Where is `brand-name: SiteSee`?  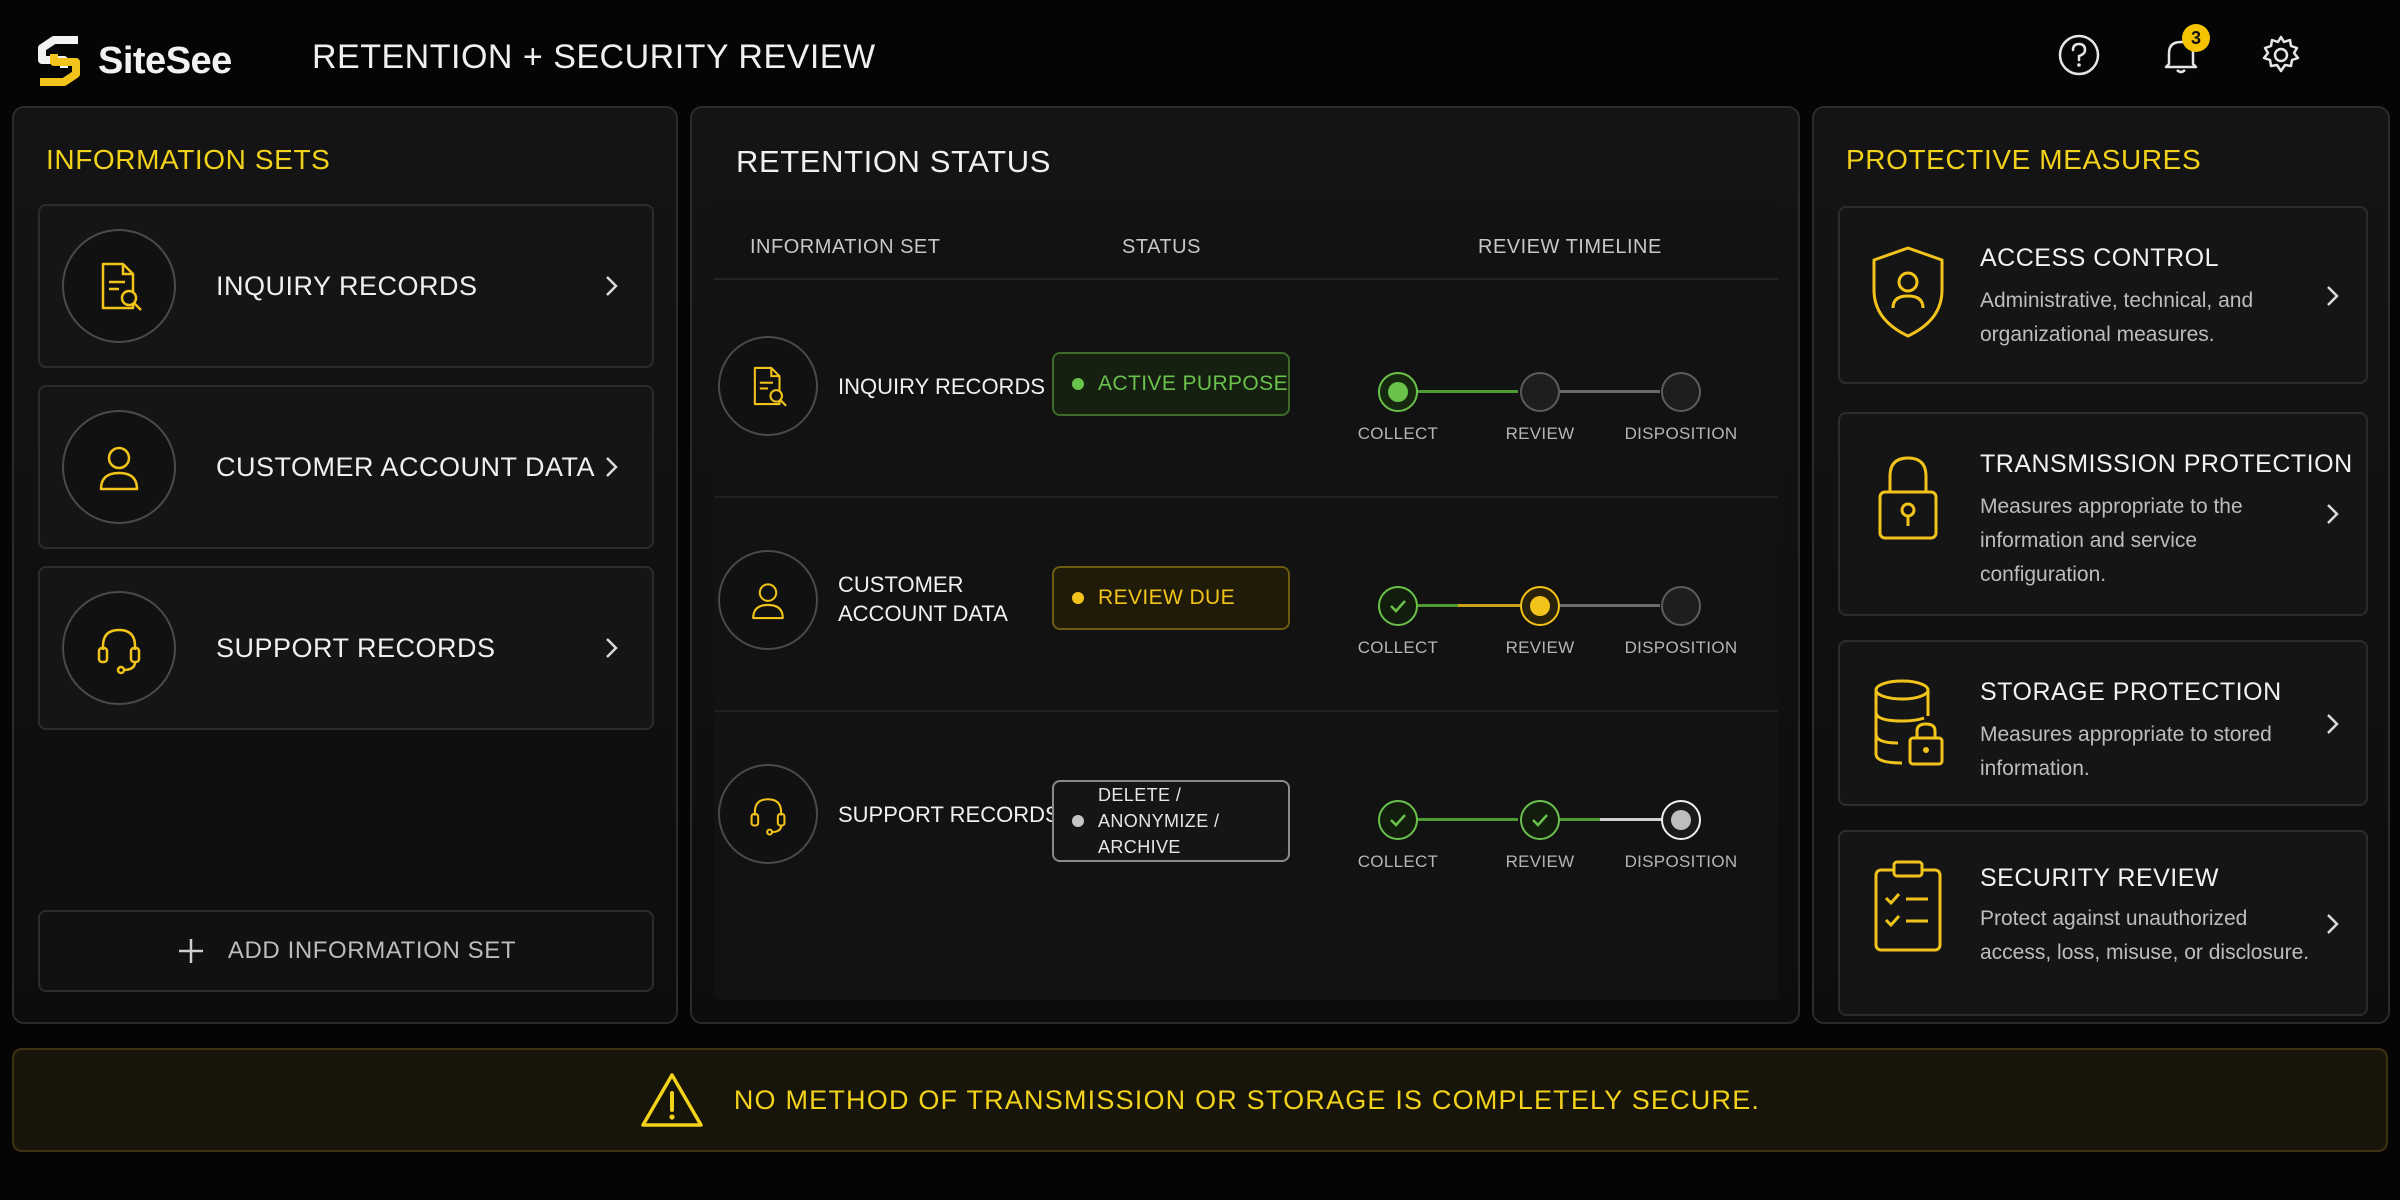 brand-name: SiteSee is located at coordinates (165, 60).